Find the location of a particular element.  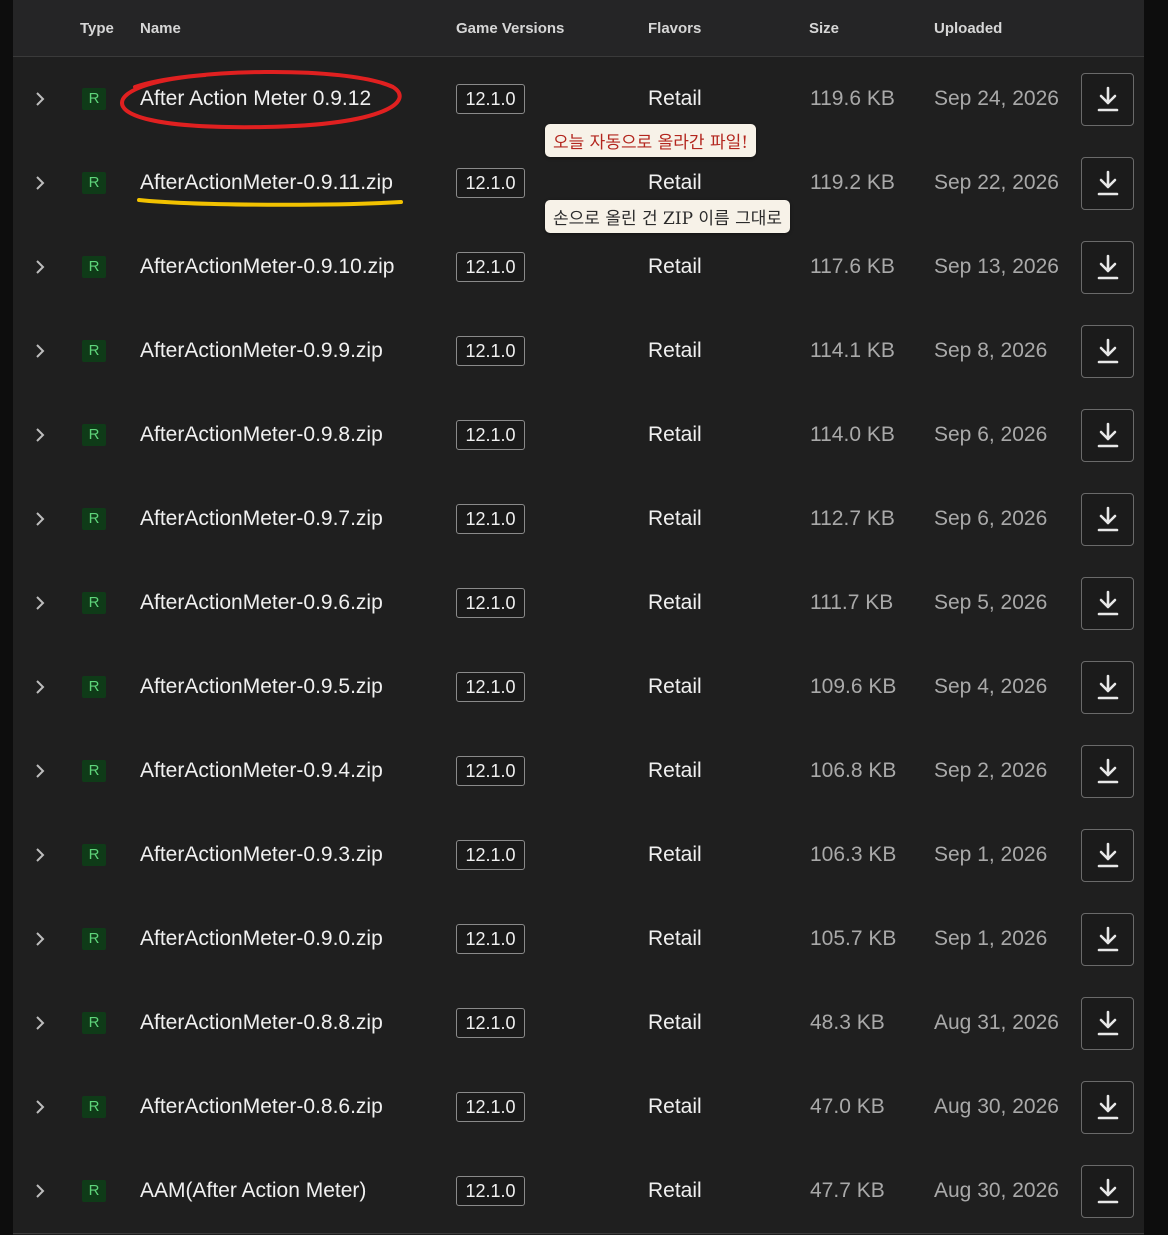

file-name-link: AfterActionMeter-0.9.5.zip is located at coordinates (261, 687).